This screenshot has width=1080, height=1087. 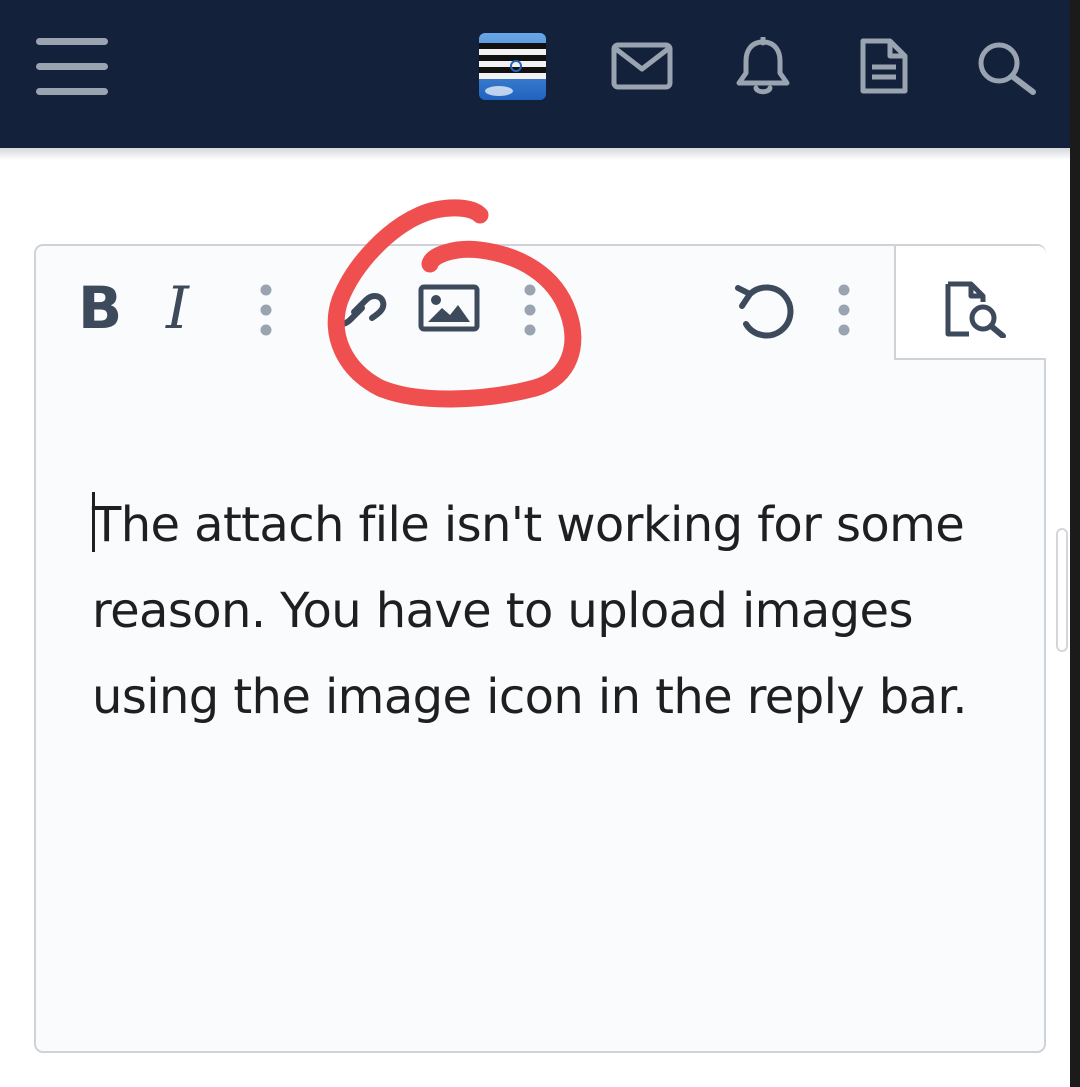 I want to click on editor-toolbar: B I, so click(x=465, y=303).